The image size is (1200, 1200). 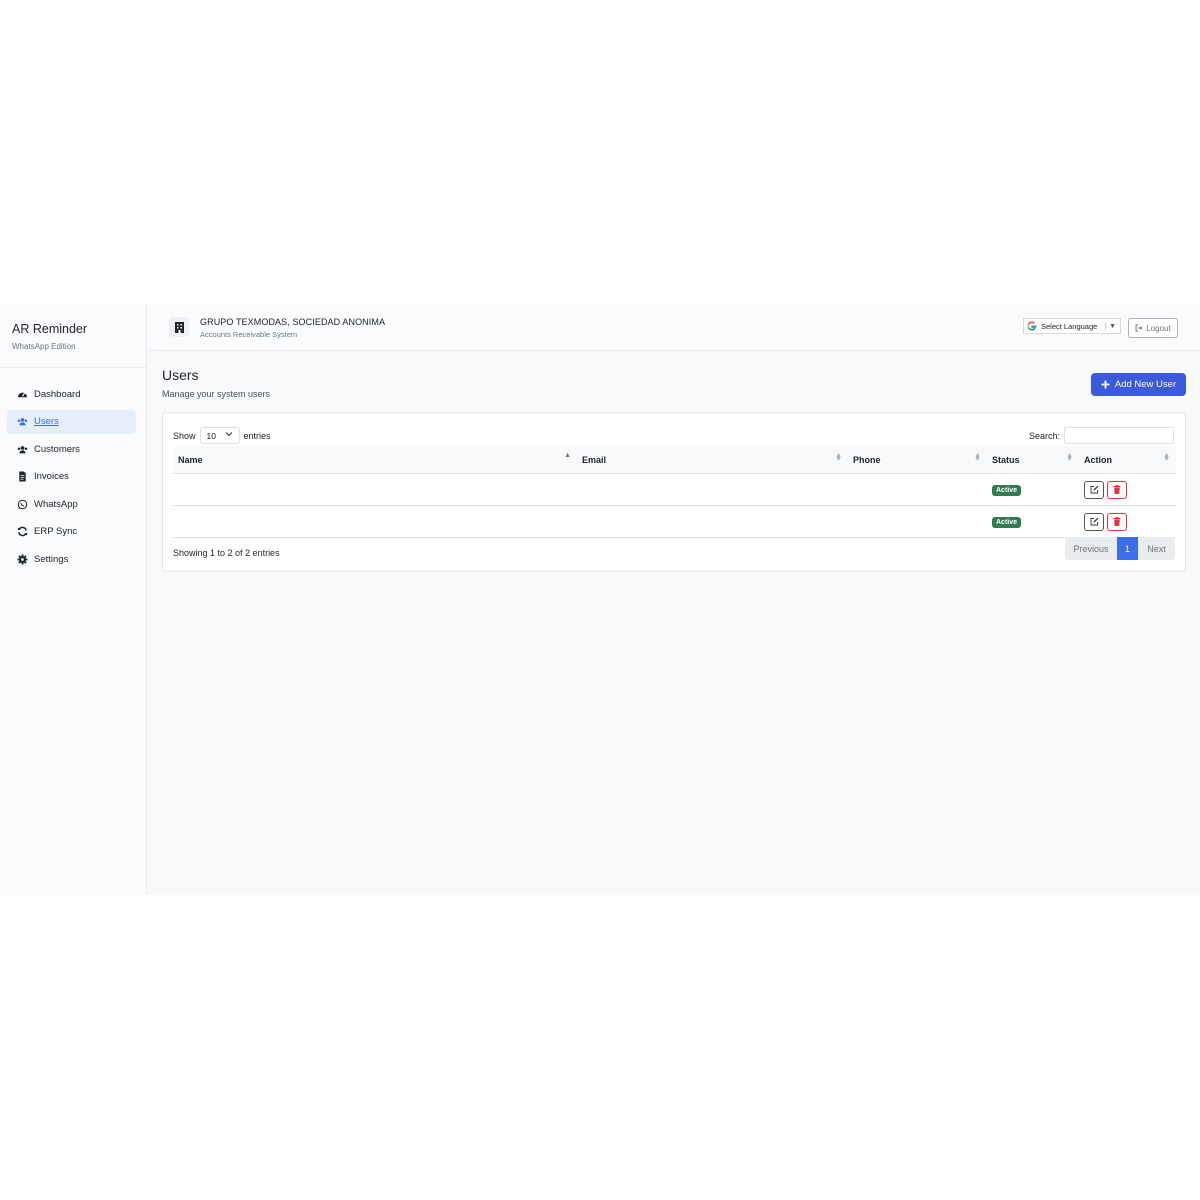 What do you see at coordinates (71, 477) in the screenshot?
I see `sidebar-item-invoices: Invoices` at bounding box center [71, 477].